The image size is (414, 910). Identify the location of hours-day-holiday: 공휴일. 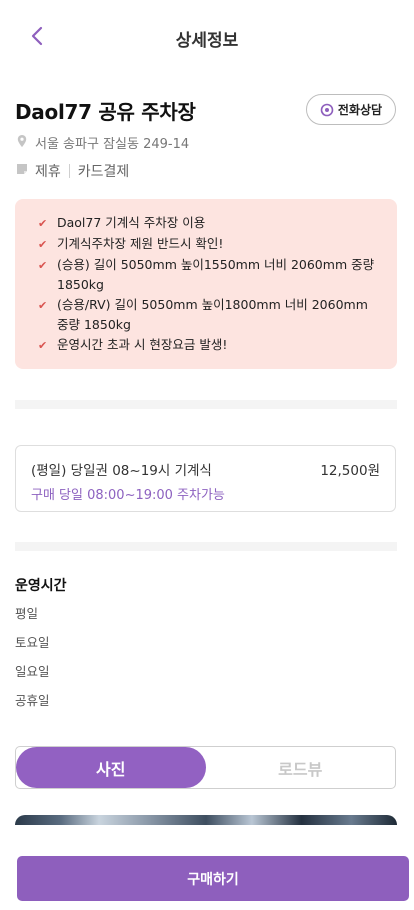
(32, 700).